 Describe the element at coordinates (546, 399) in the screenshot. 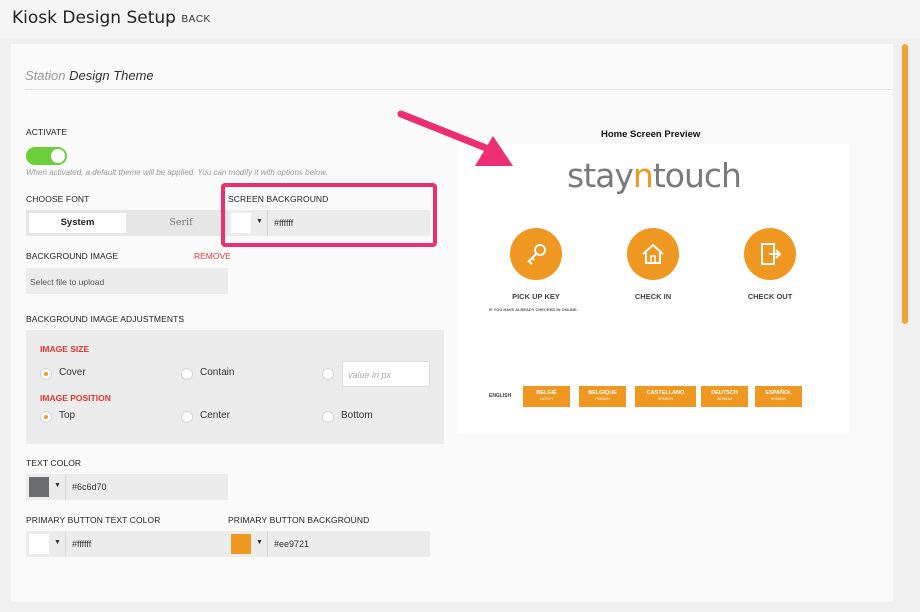

I see `lang-sub: DUTCH` at that location.